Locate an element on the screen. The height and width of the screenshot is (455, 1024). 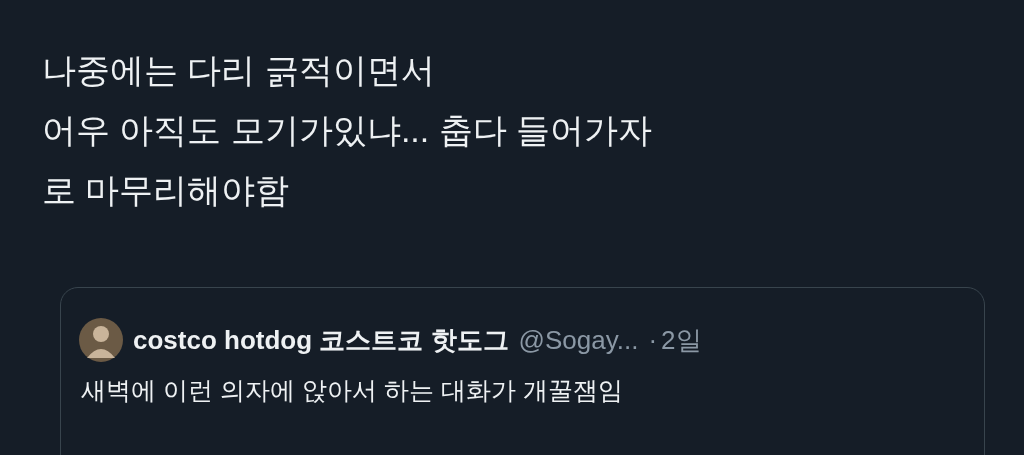
avatar-icon is located at coordinates (101, 340).